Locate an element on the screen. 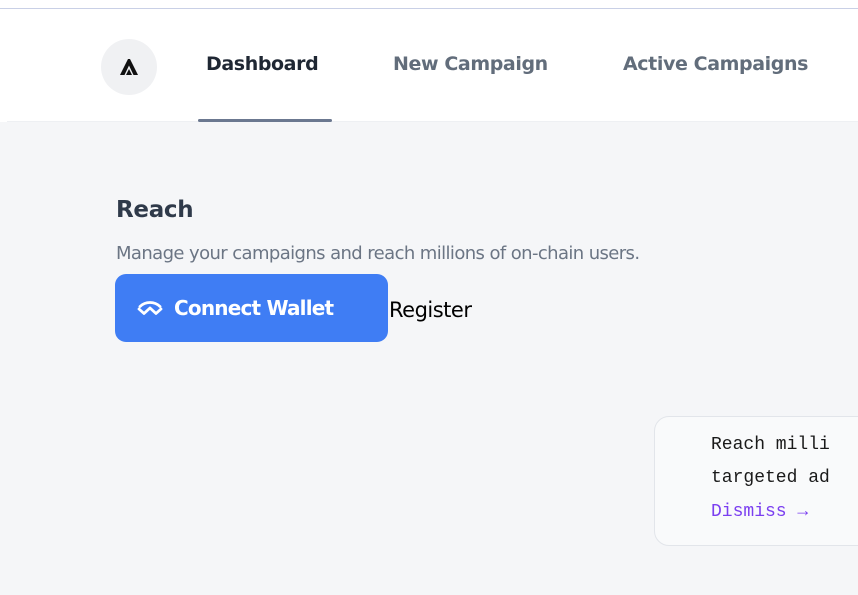 Image resolution: width=858 pixels, height=595 pixels. banner-text-line-1: Reach milli is located at coordinates (770, 445).